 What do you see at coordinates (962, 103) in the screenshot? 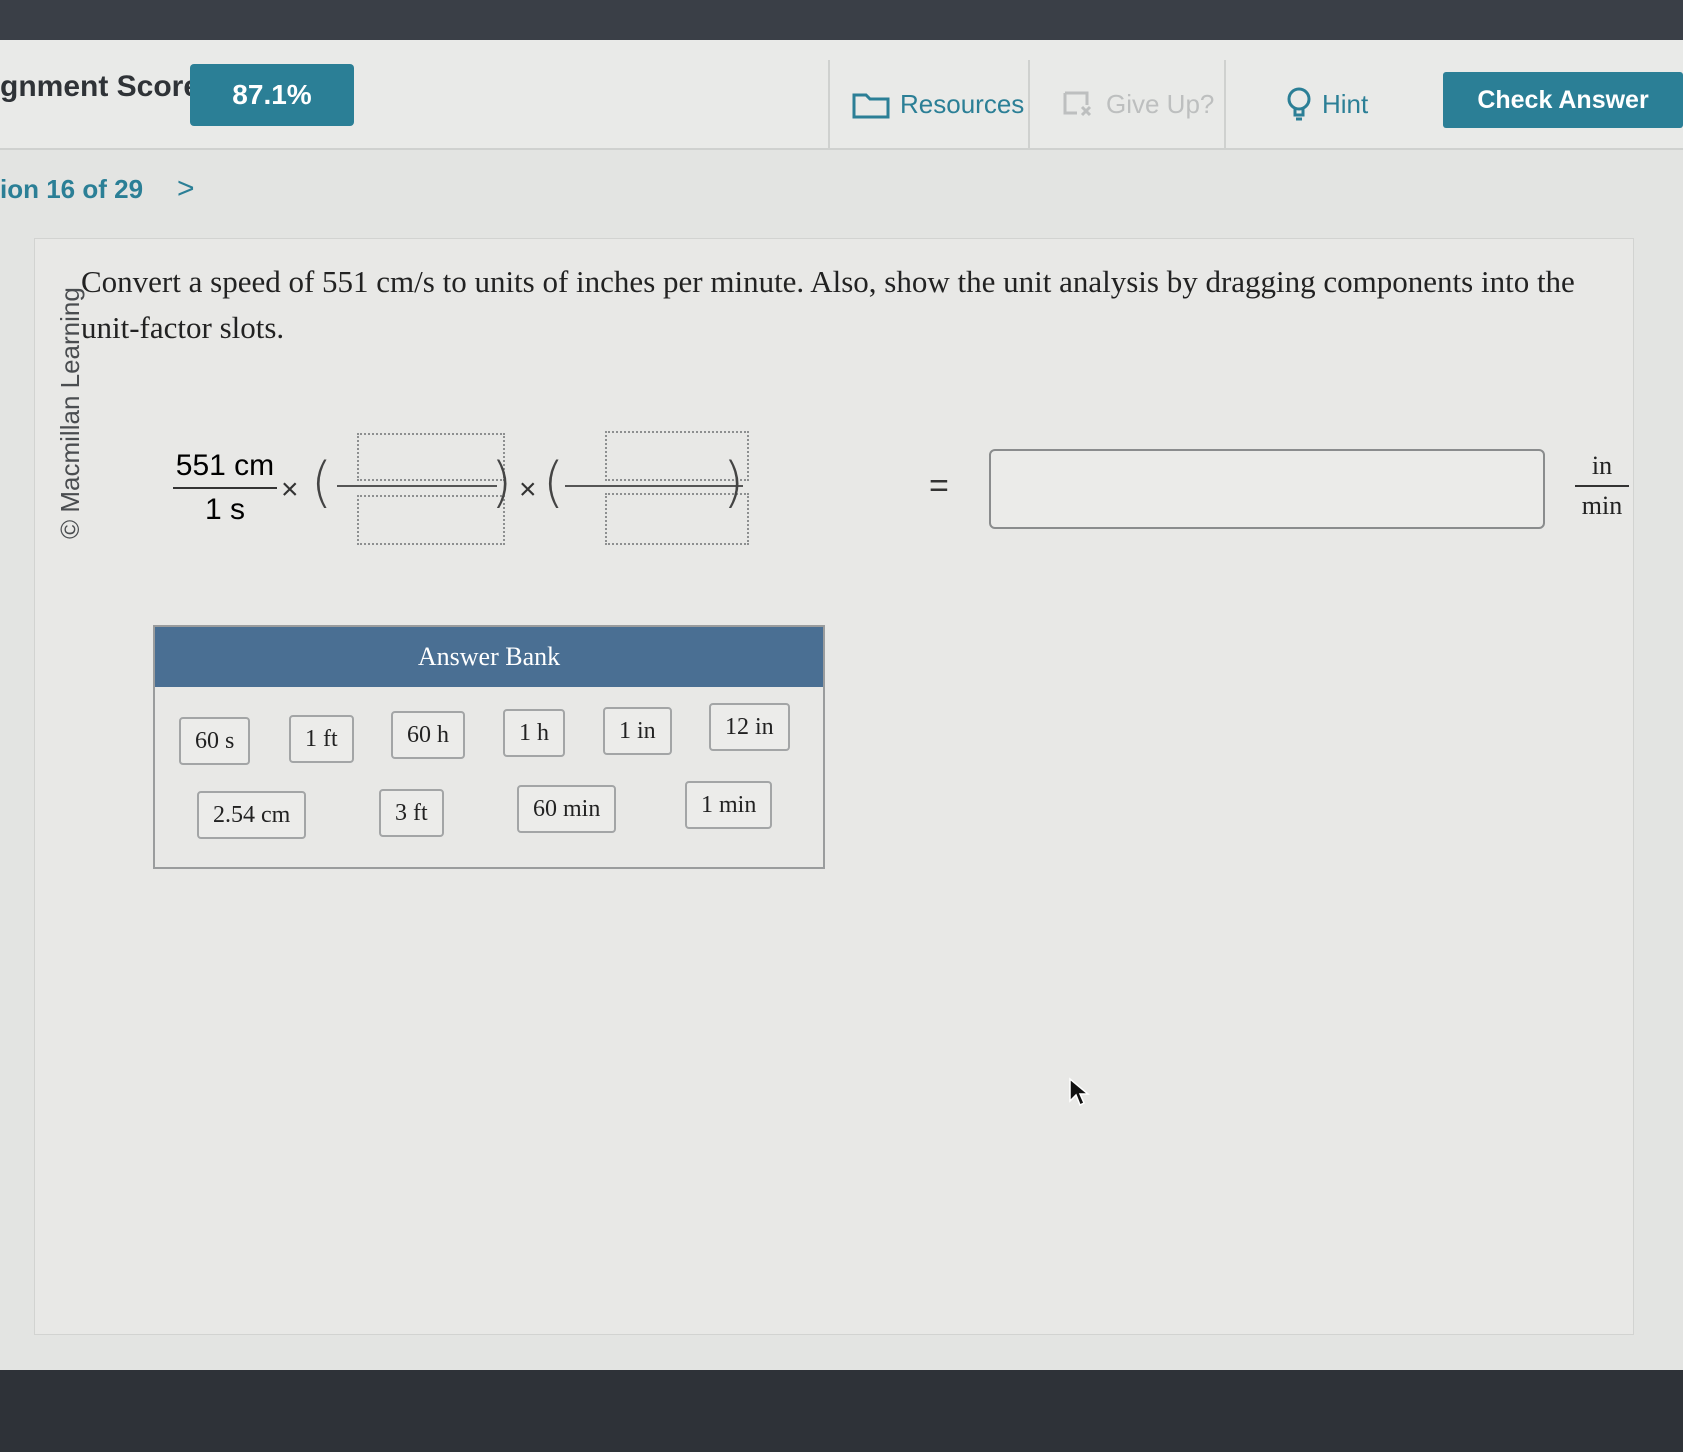
I see `resources-label: Resources` at bounding box center [962, 103].